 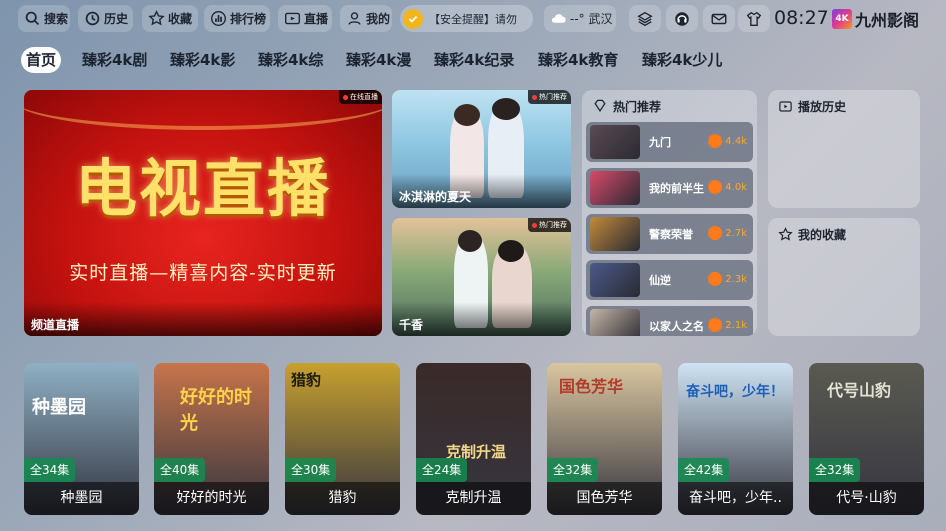 I want to click on hot-list-item: 我的前半生 4.0k, so click(x=669, y=188).